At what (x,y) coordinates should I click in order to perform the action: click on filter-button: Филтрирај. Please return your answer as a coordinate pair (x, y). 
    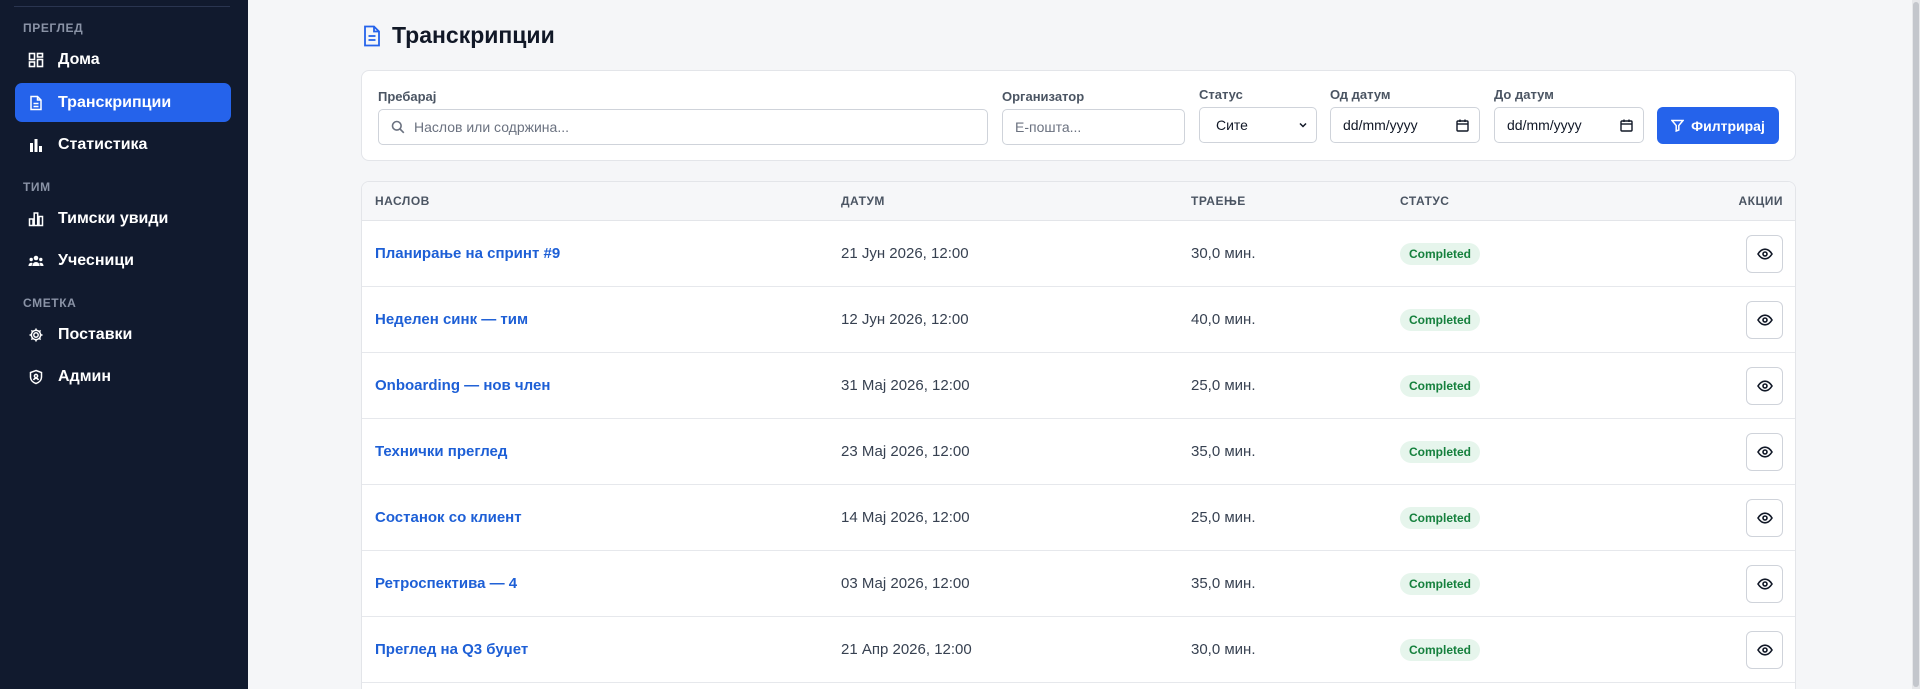
    Looking at the image, I should click on (1718, 125).